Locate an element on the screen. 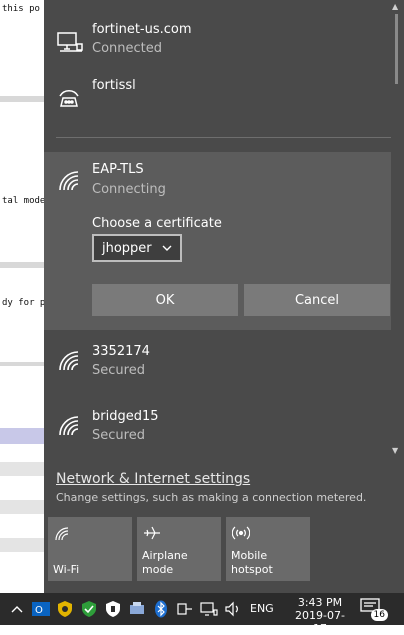 This screenshot has width=404, height=635. network-item-fortinet-us-com: fortinet-us.com Connected is located at coordinates (217, 43).